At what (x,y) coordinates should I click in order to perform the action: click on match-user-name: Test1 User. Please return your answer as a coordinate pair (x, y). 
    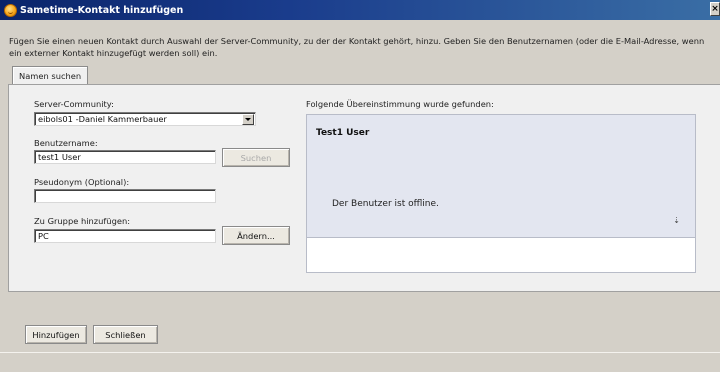
    Looking at the image, I should click on (343, 133).